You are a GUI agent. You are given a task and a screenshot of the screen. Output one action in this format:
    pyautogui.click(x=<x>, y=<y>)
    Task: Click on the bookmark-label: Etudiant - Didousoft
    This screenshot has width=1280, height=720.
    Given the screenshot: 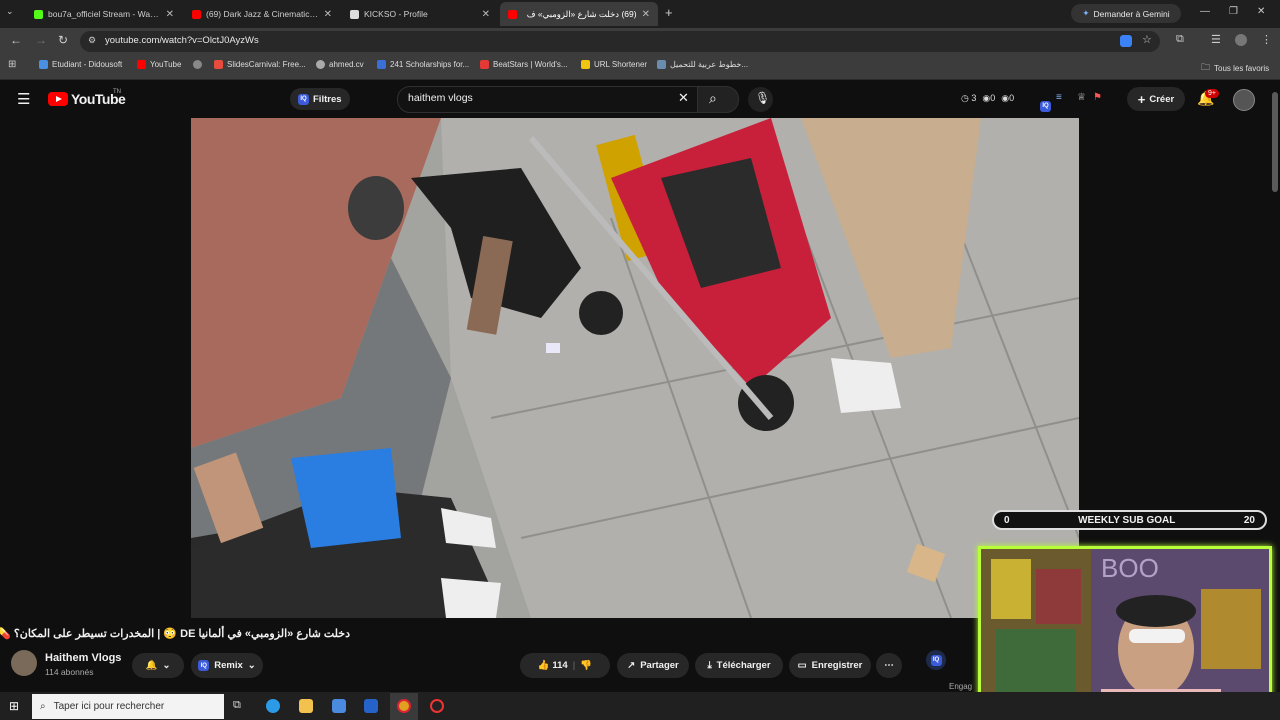 What is the action you would take?
    pyautogui.click(x=87, y=64)
    